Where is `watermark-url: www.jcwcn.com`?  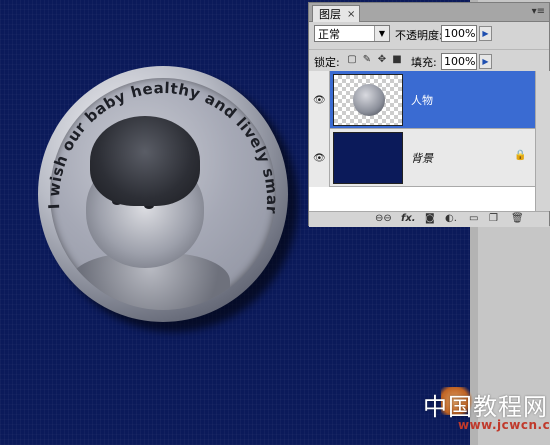 watermark-url: www.jcwcn.com is located at coordinates (504, 425).